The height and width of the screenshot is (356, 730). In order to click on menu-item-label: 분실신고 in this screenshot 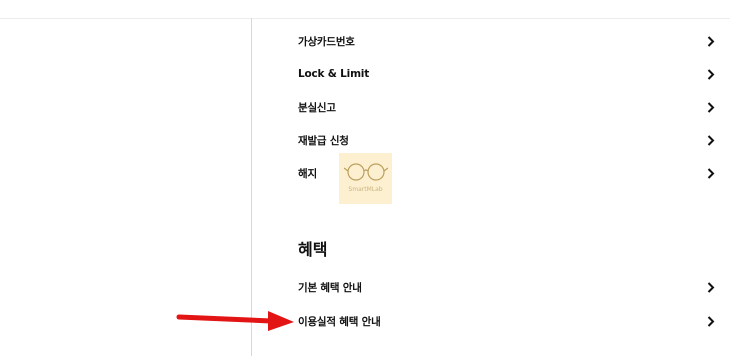, I will do `click(317, 107)`.